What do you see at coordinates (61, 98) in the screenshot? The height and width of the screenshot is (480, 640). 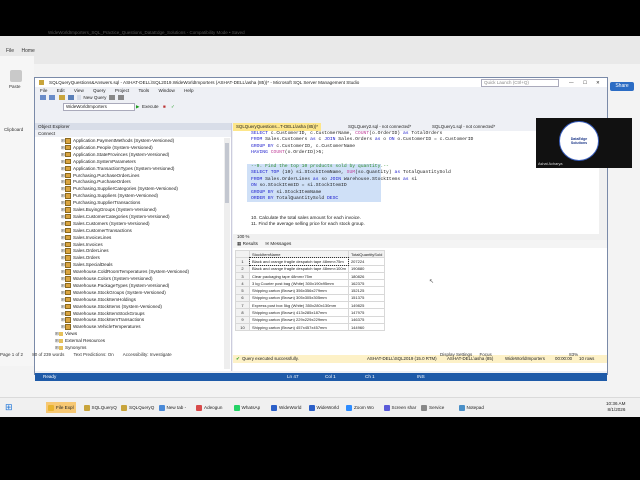 I see `open-file-icon` at bounding box center [61, 98].